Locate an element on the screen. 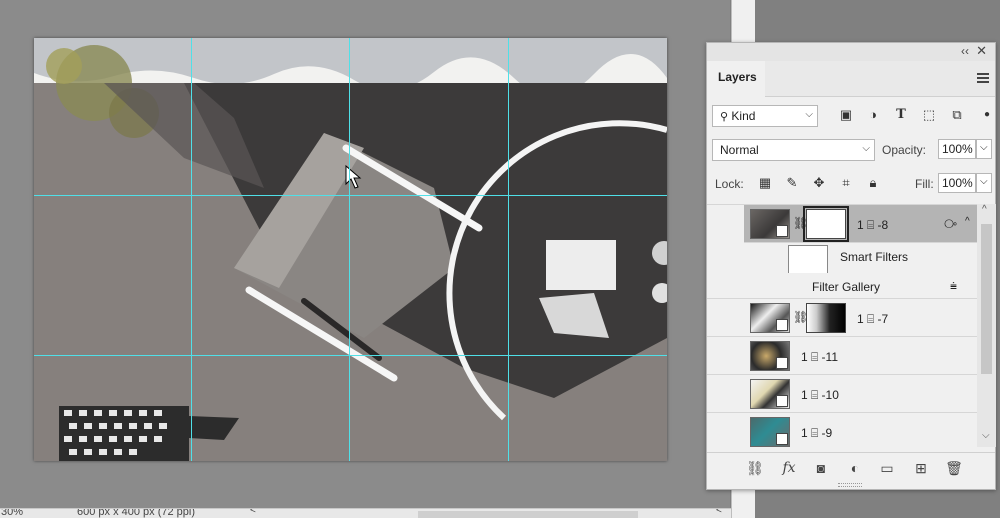 This screenshot has width=1000, height=518. trash-icon: 🗑︎ is located at coordinates (954, 468).